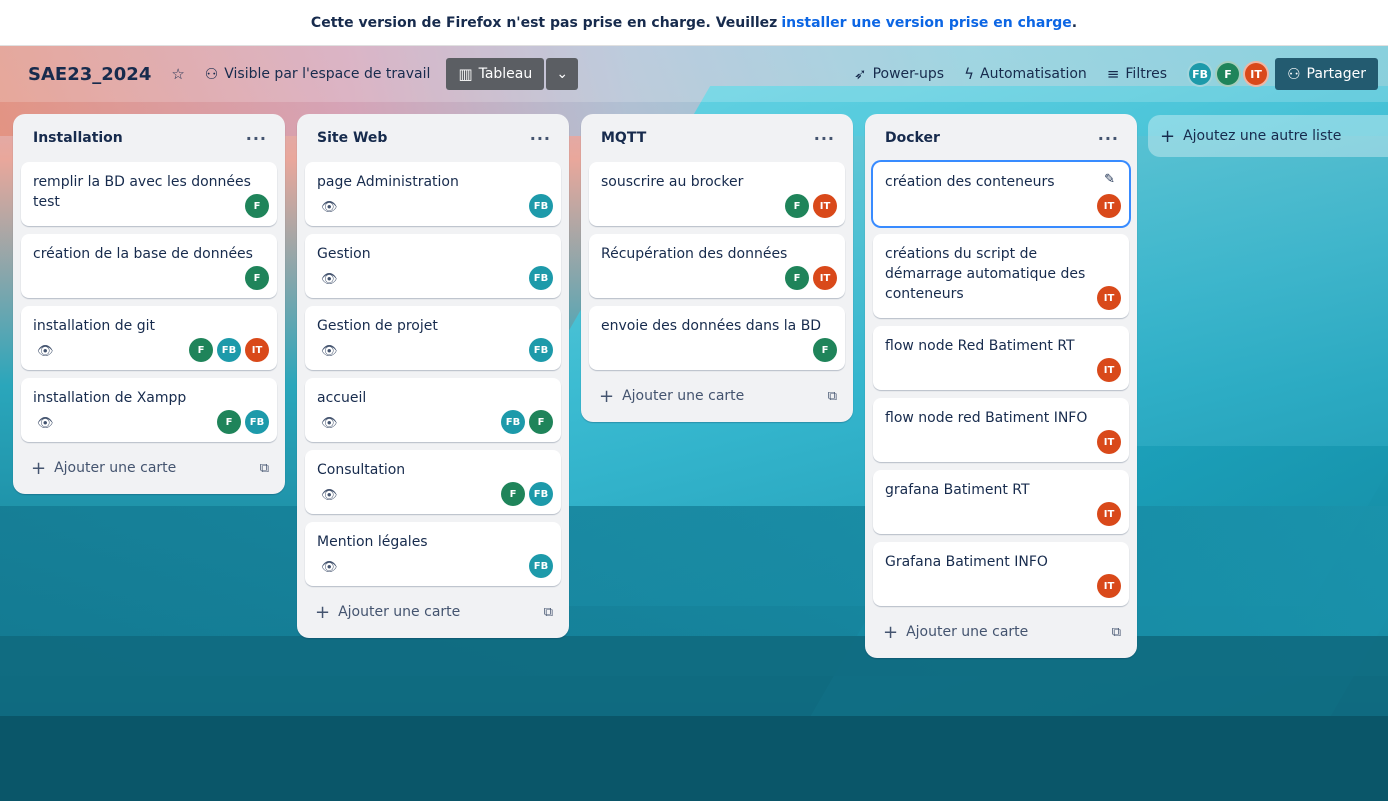  What do you see at coordinates (623, 138) in the screenshot?
I see `list-title: MQTT` at bounding box center [623, 138].